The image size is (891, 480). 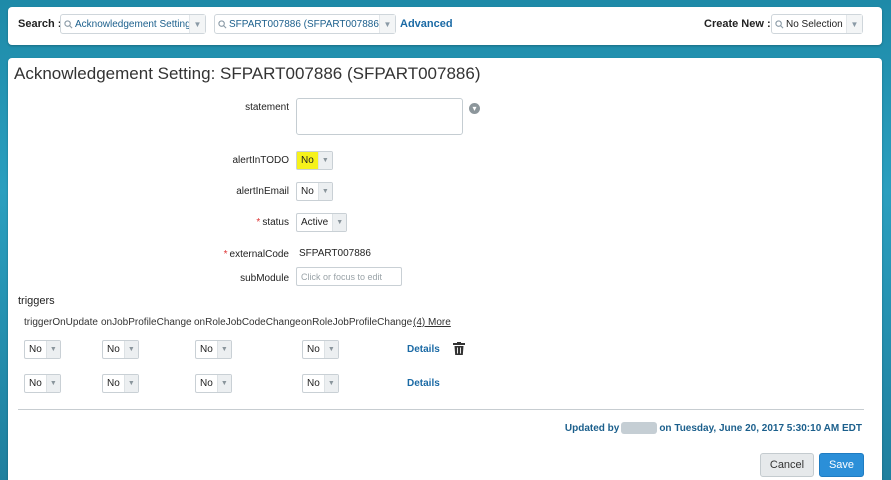 I want to click on alertintodo-label: alertInTODO, so click(x=261, y=160).